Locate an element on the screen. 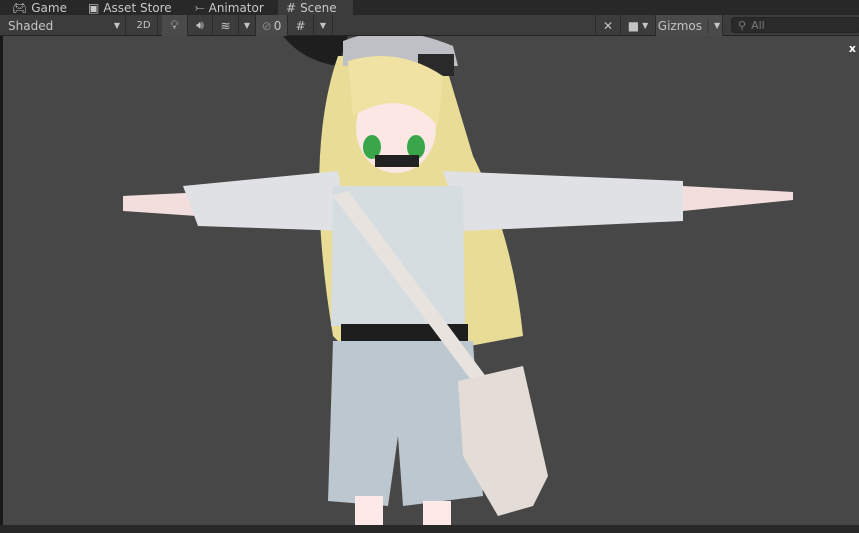 The height and width of the screenshot is (533, 859). eye-hidden-icon: ⊘ is located at coordinates (266, 25).